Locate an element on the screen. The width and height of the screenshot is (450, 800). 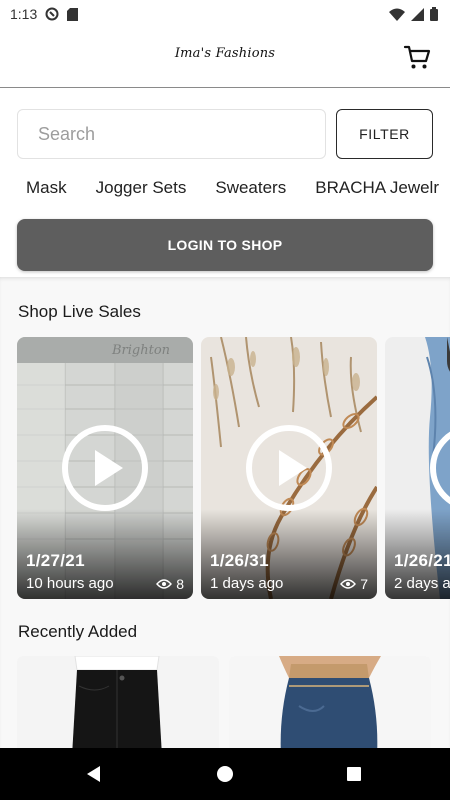
search-row: FILTER is located at coordinates (225, 134).